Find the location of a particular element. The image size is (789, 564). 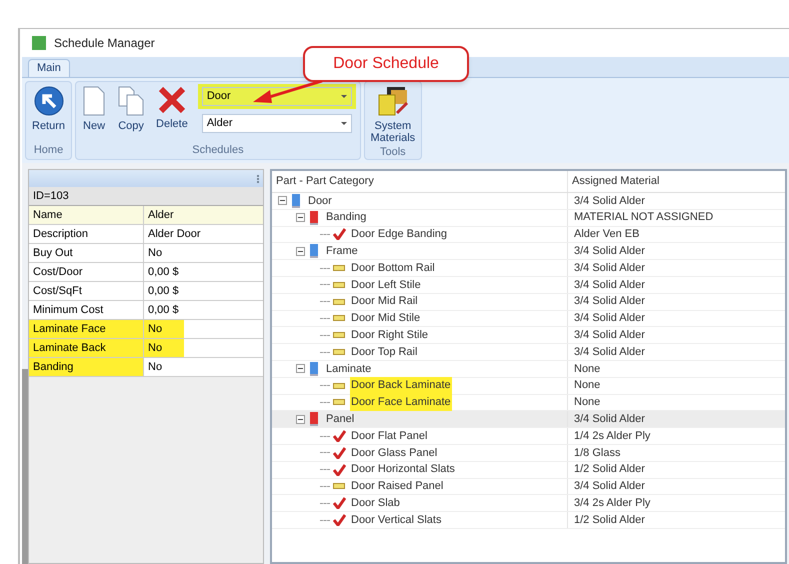

property-row: Cost/SqFt 0,00 $ is located at coordinates (146, 291).